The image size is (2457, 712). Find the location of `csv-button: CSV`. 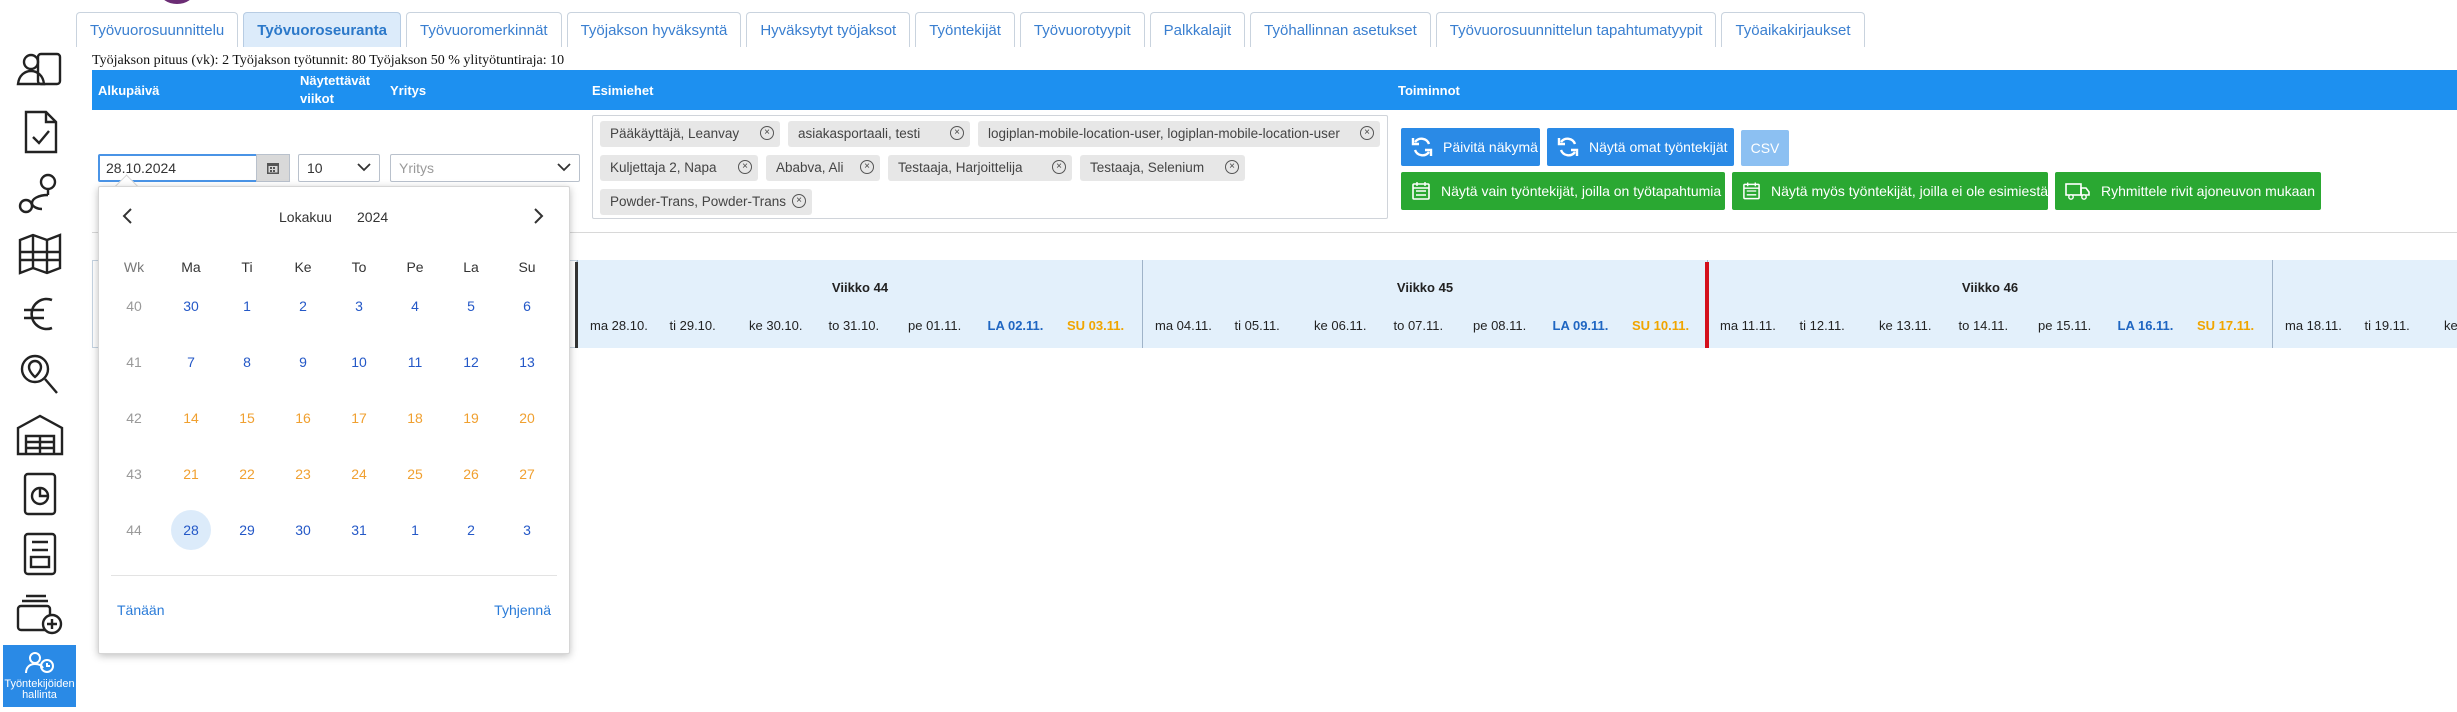

csv-button: CSV is located at coordinates (1765, 148).